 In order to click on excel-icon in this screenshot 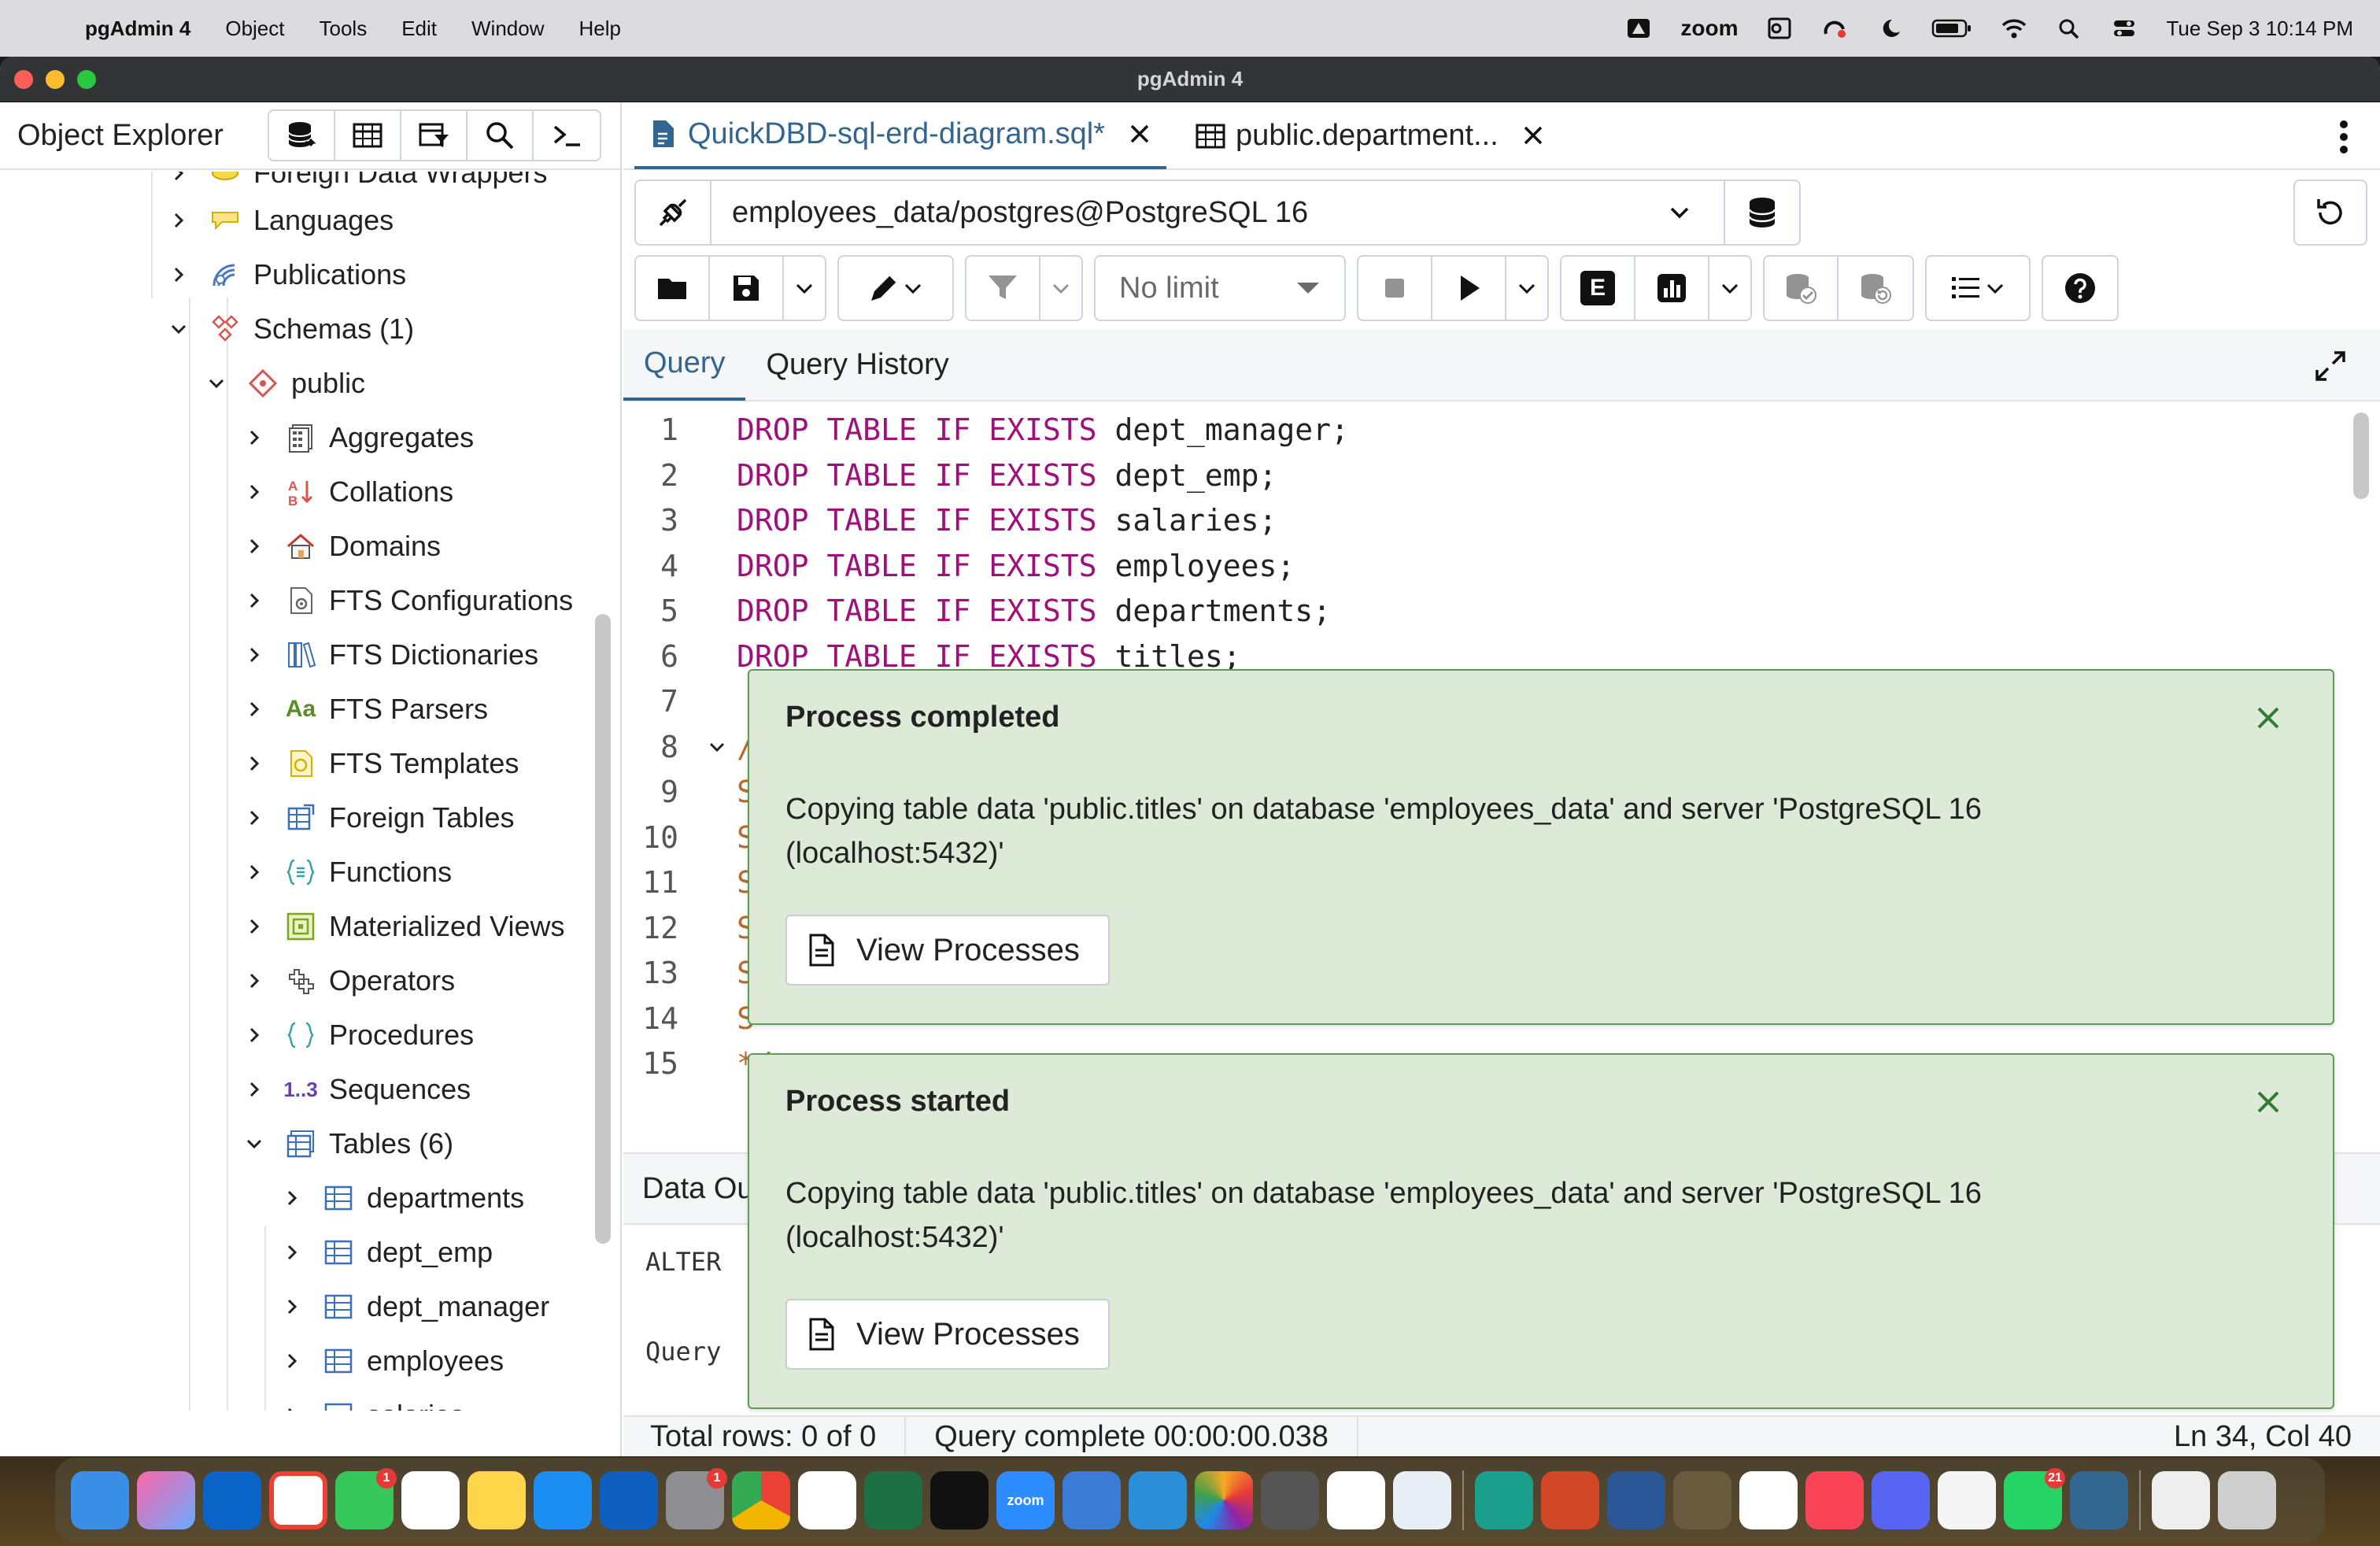, I will do `click(893, 1500)`.